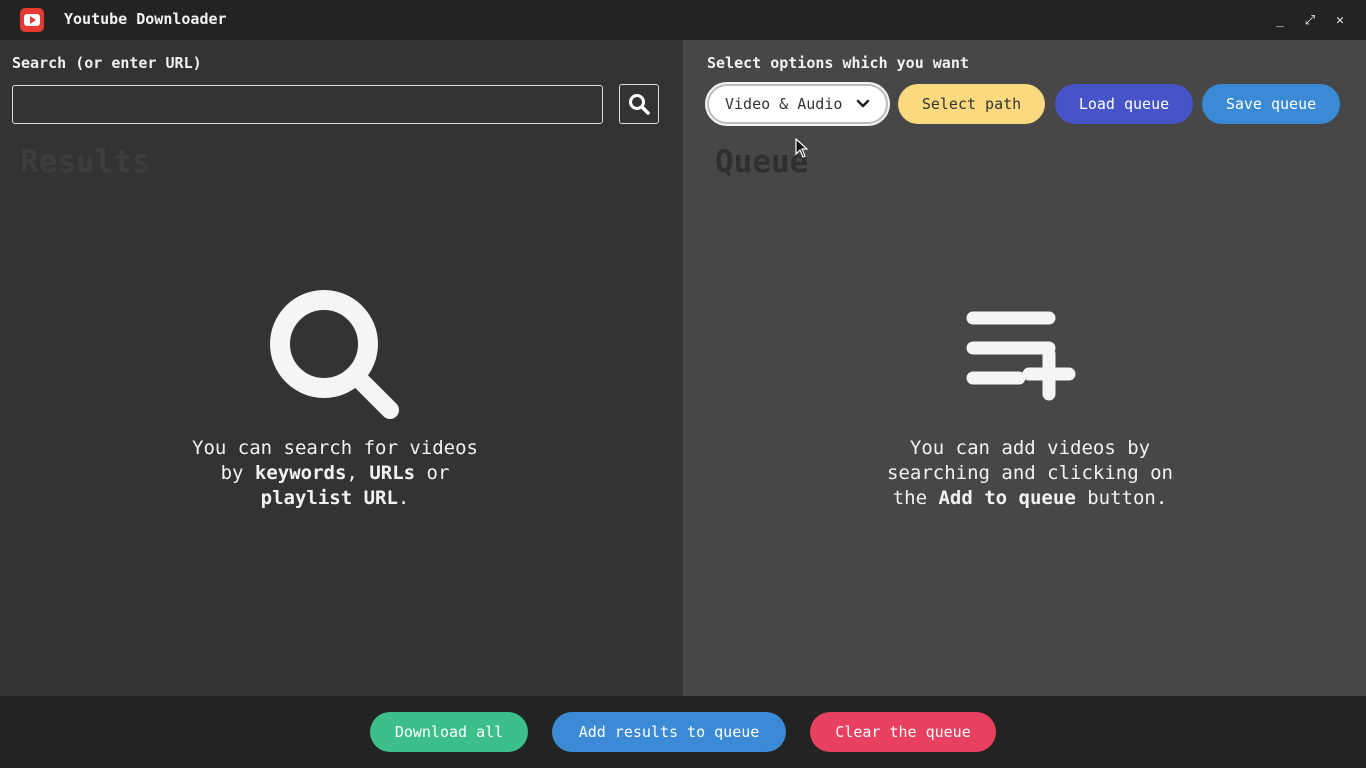  Describe the element at coordinates (784, 104) in the screenshot. I see `format-select-value: Video & Audio` at that location.